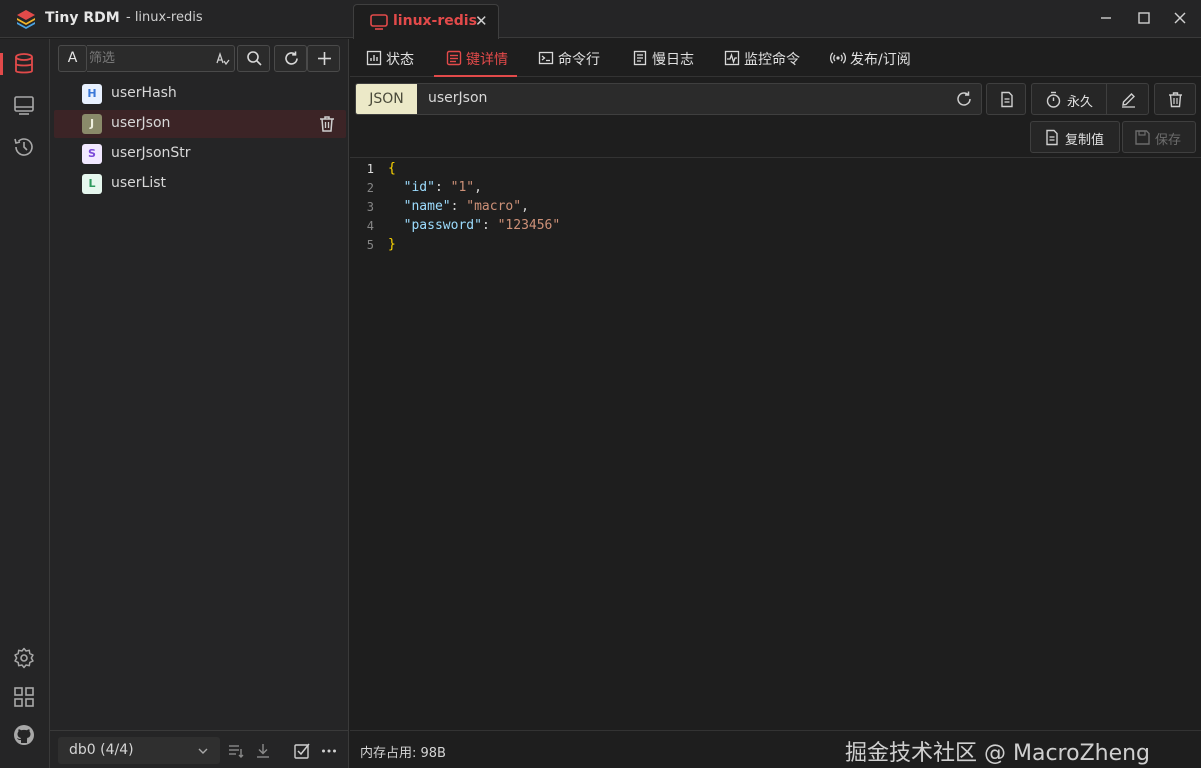  I want to click on minimize-icon, so click(1106, 18).